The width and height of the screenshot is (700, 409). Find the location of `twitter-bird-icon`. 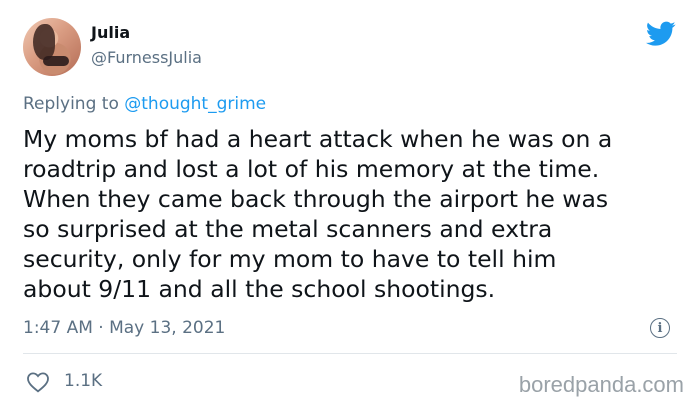

twitter-bird-icon is located at coordinates (661, 34).